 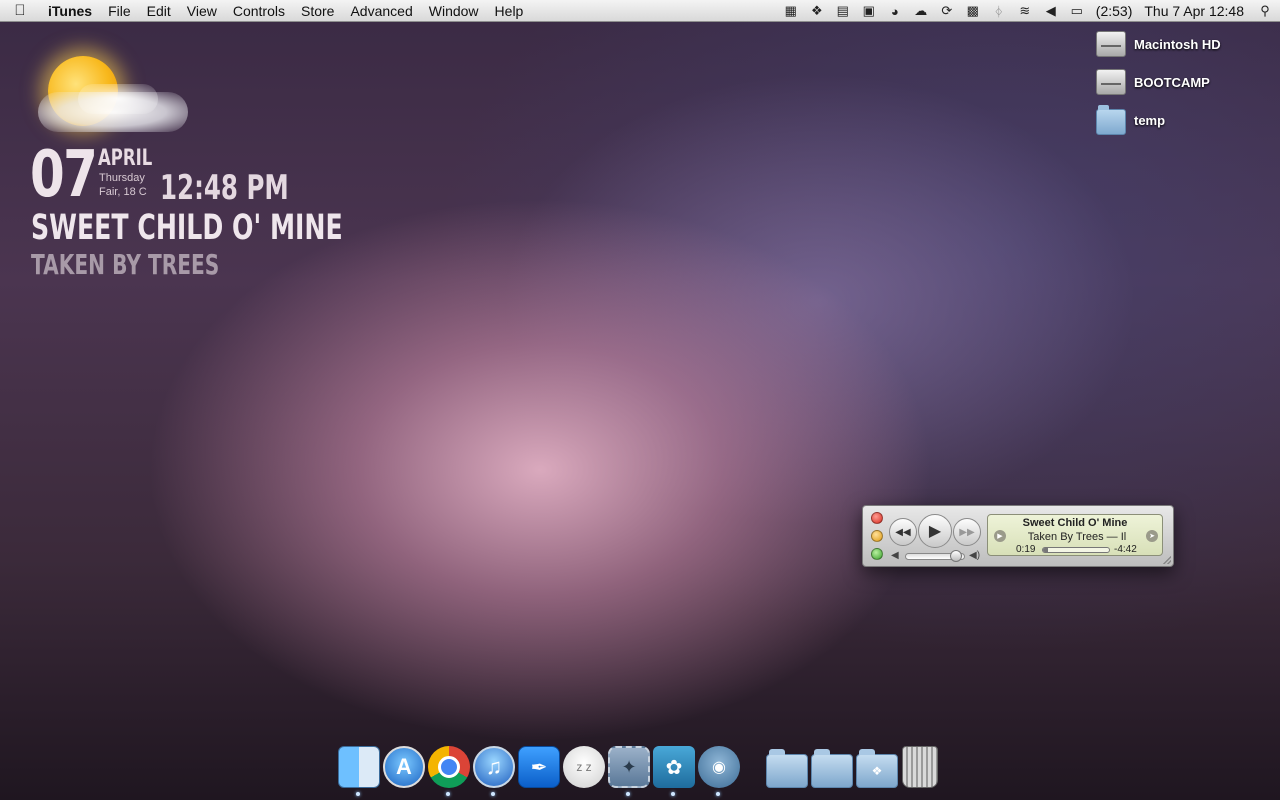 What do you see at coordinates (895, 11) in the screenshot?
I see `cup-icon: ◕` at bounding box center [895, 11].